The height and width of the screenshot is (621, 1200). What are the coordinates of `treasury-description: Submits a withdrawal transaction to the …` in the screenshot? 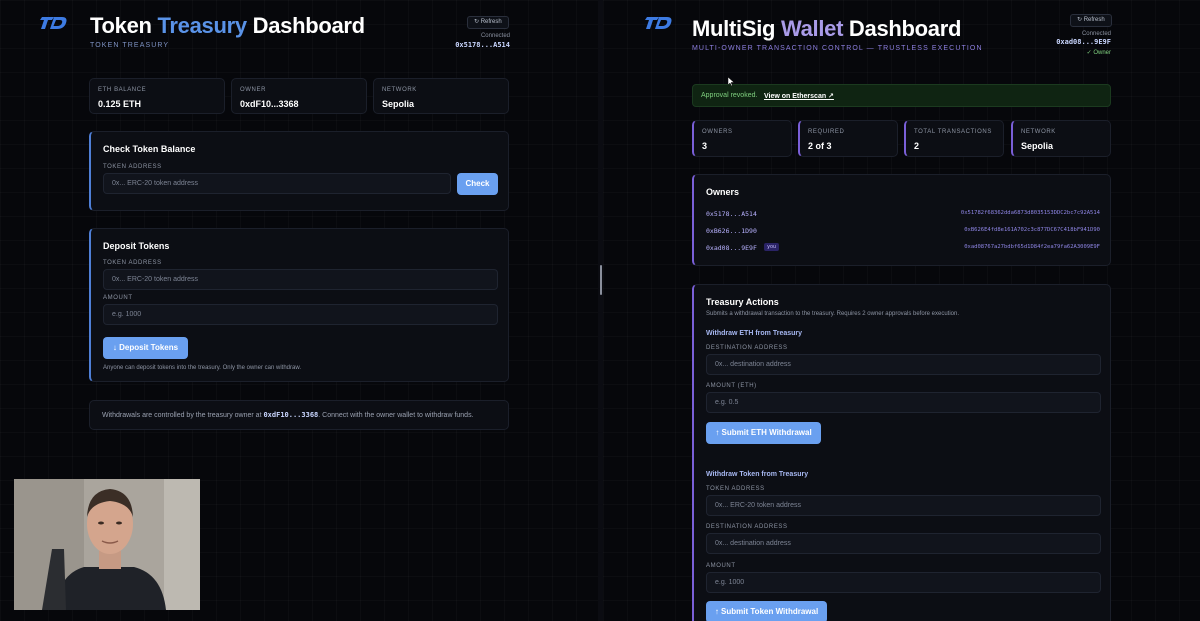 It's located at (833, 314).